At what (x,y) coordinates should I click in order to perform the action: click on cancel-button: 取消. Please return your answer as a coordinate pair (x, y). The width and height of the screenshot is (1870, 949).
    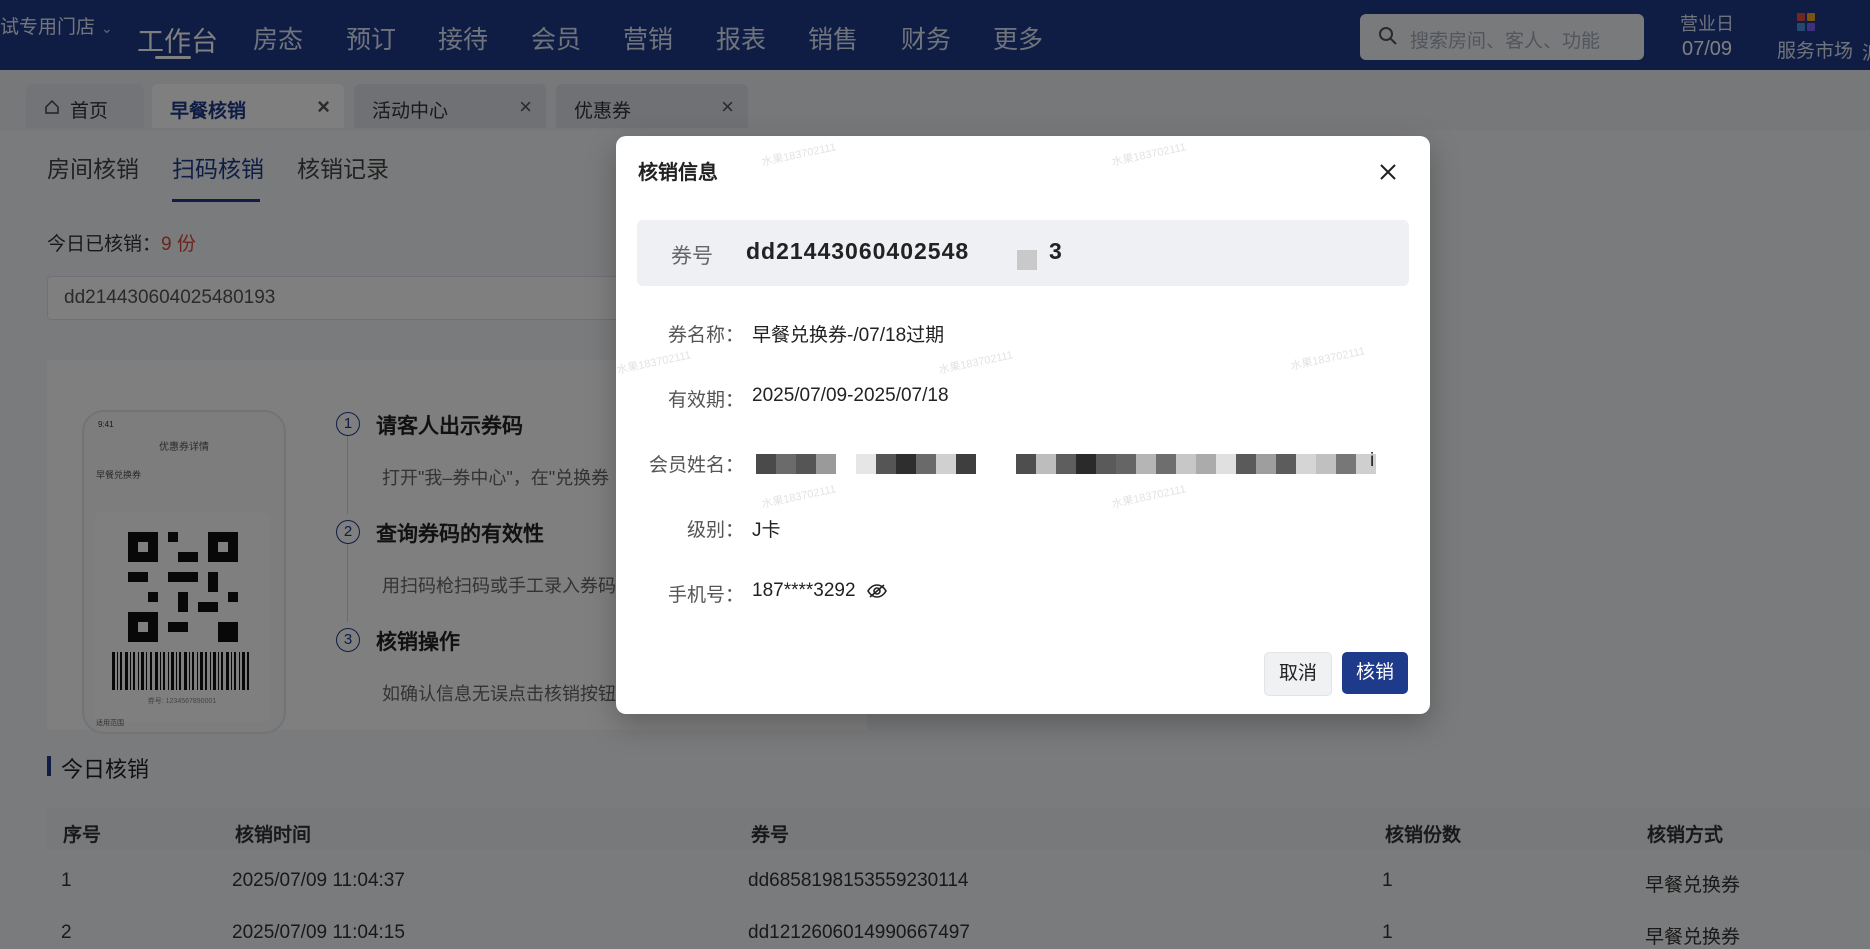
    Looking at the image, I should click on (1298, 674).